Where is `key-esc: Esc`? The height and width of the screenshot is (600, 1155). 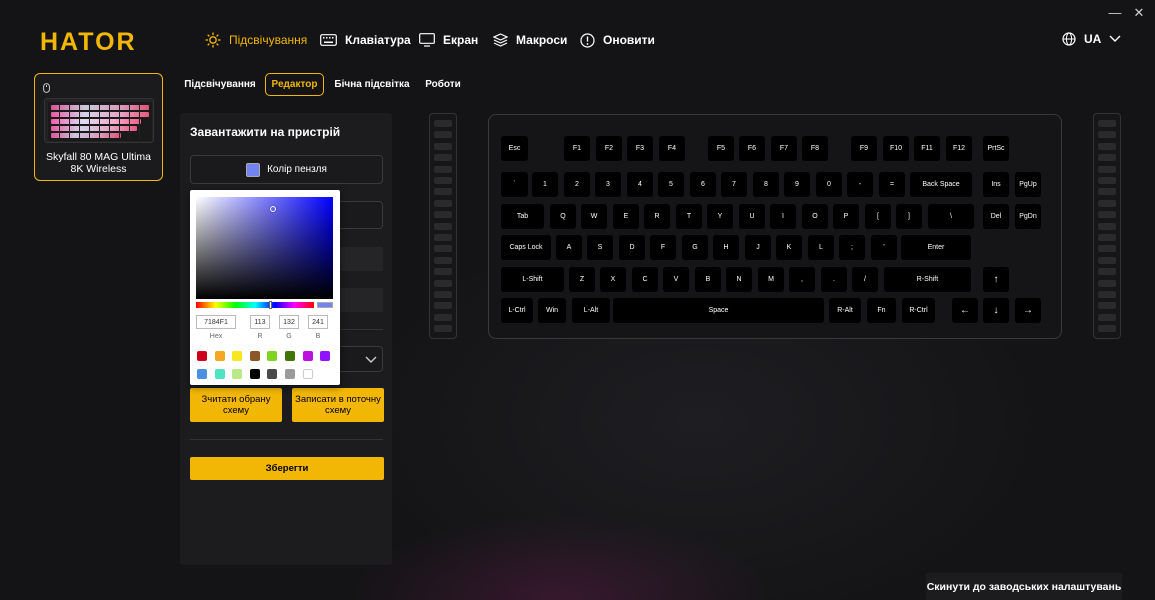
key-esc: Esc is located at coordinates (514, 148).